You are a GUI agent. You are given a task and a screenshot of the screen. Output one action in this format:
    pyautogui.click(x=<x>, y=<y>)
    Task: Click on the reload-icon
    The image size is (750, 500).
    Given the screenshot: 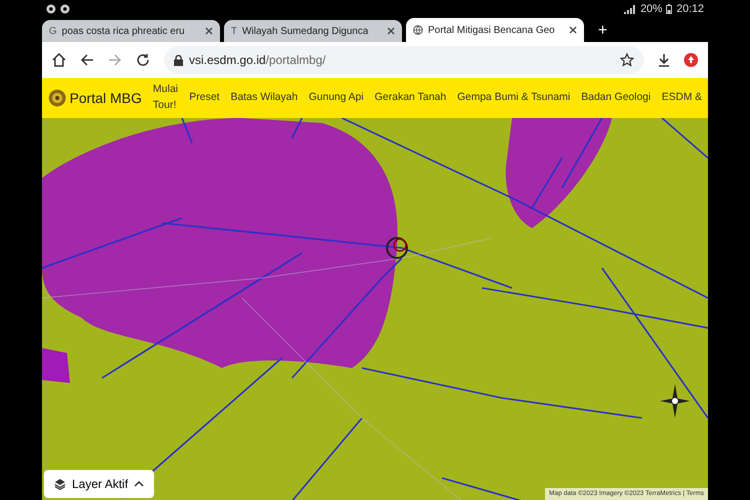 What is the action you would take?
    pyautogui.click(x=143, y=60)
    